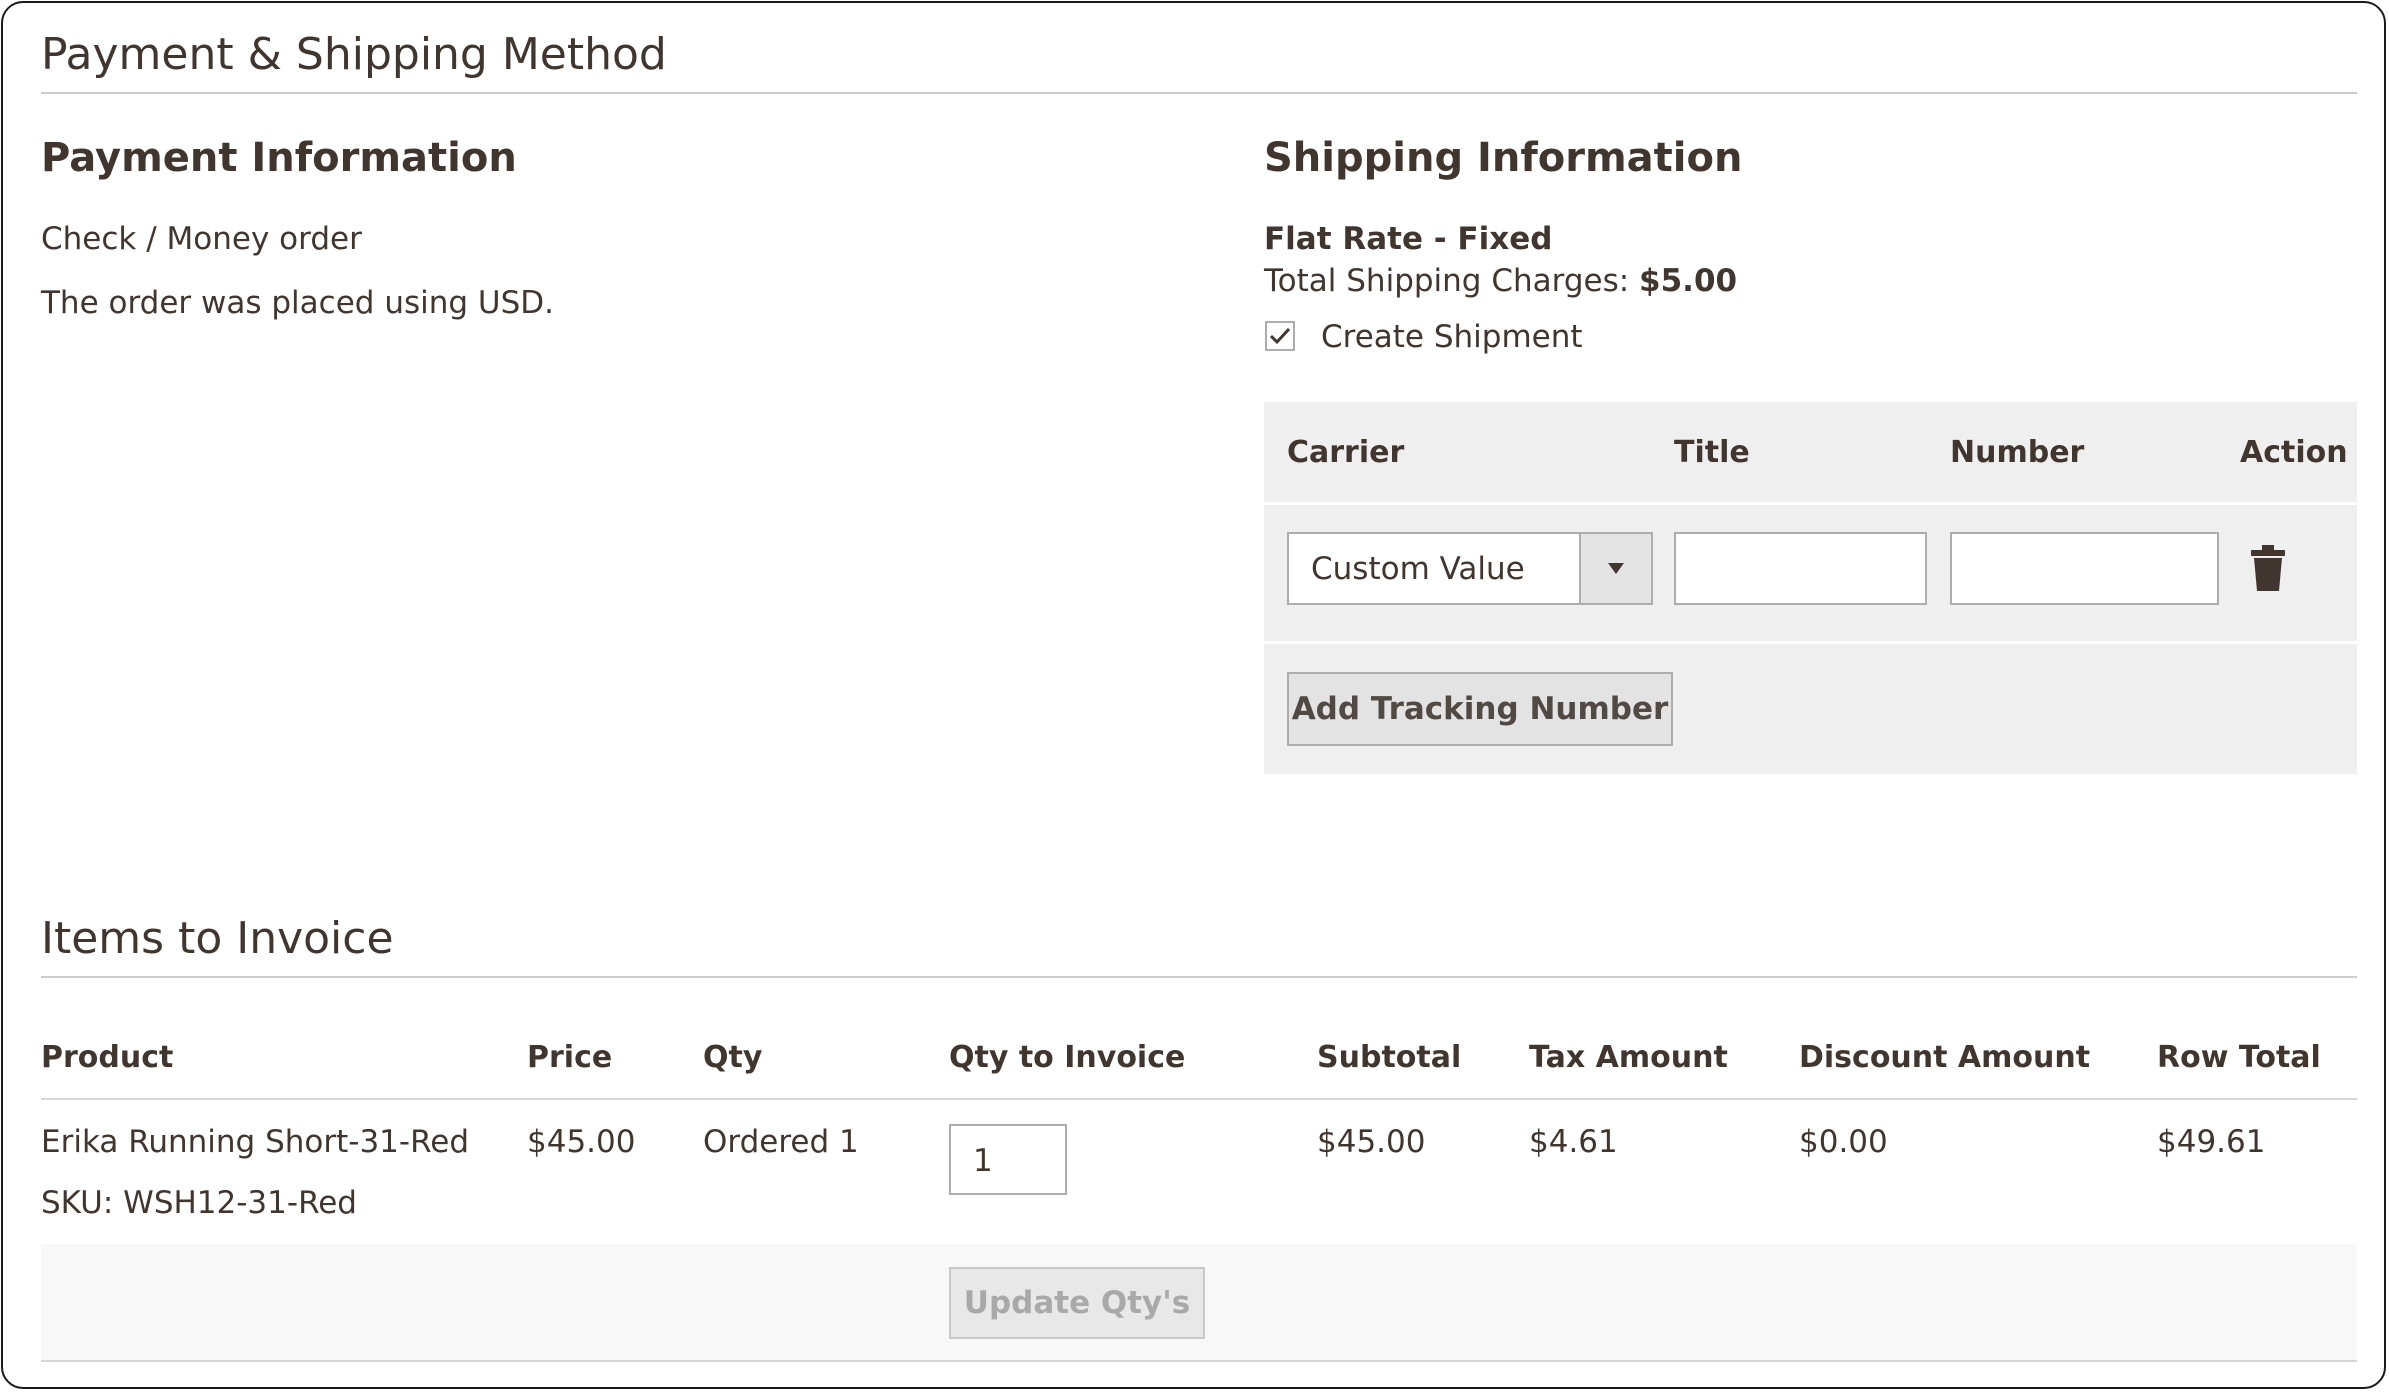 Image resolution: width=2389 pixels, height=1392 pixels. I want to click on items-header-row-total: Row Total, so click(2239, 1057).